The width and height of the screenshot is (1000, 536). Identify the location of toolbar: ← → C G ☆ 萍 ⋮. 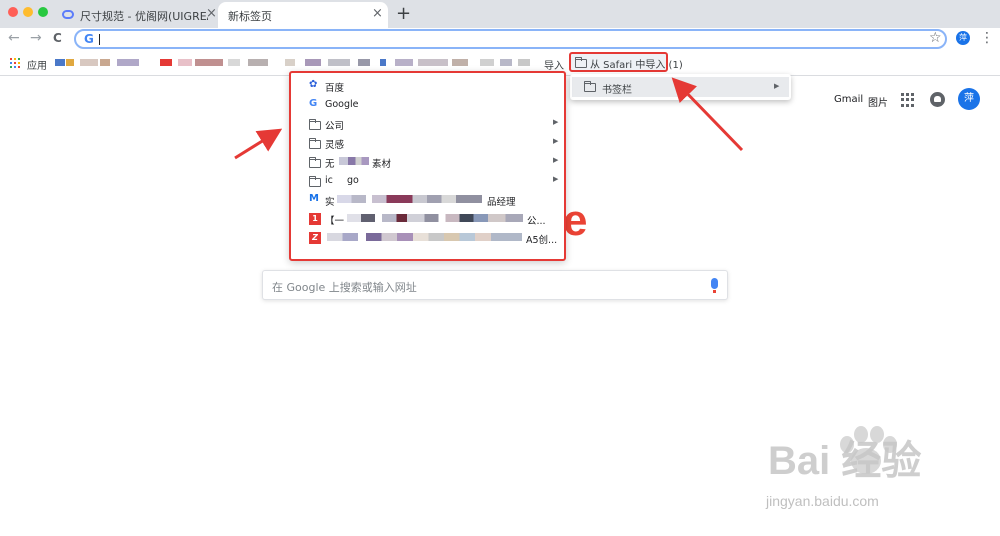
(500, 39).